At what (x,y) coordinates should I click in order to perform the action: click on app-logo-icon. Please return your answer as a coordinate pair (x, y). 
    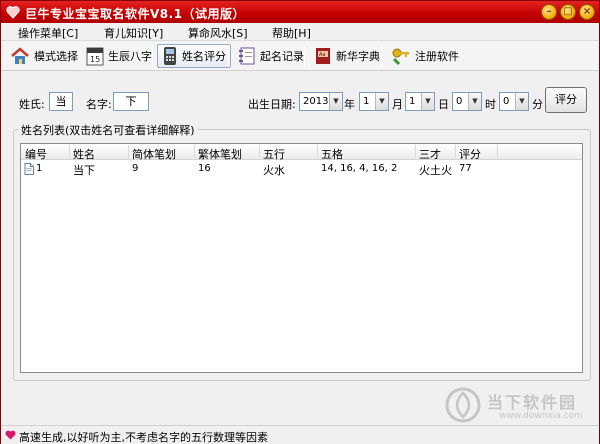
    Looking at the image, I should click on (13, 12).